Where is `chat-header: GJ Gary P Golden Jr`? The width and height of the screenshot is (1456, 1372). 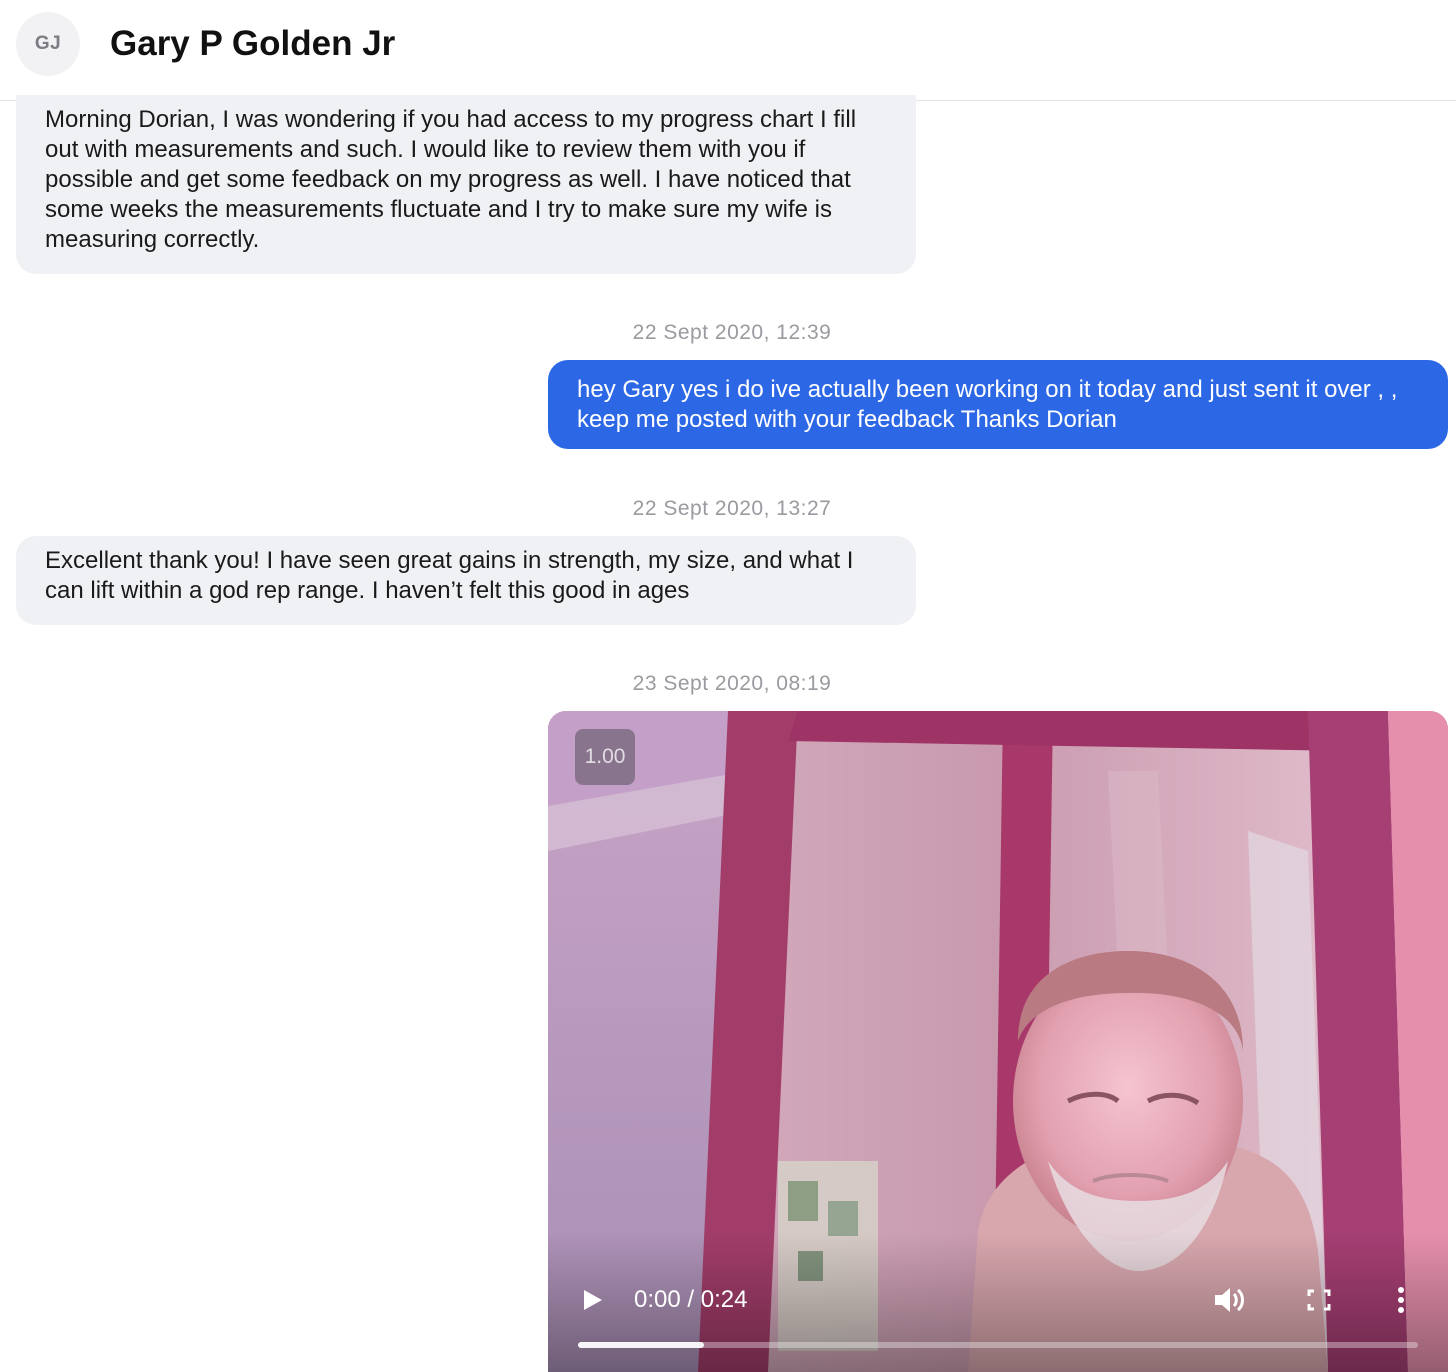
chat-header: GJ Gary P Golden Jr is located at coordinates (728, 50).